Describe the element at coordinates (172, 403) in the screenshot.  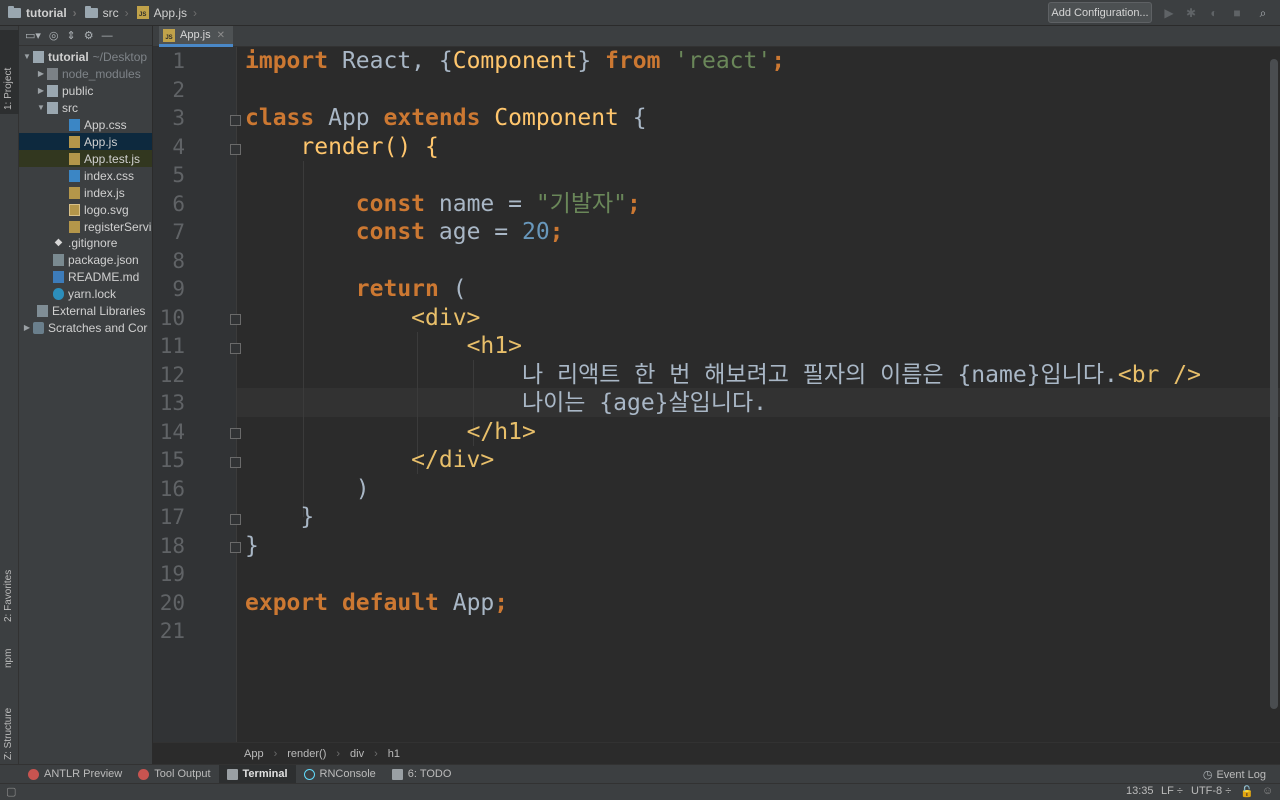
I see `line-number: 13` at that location.